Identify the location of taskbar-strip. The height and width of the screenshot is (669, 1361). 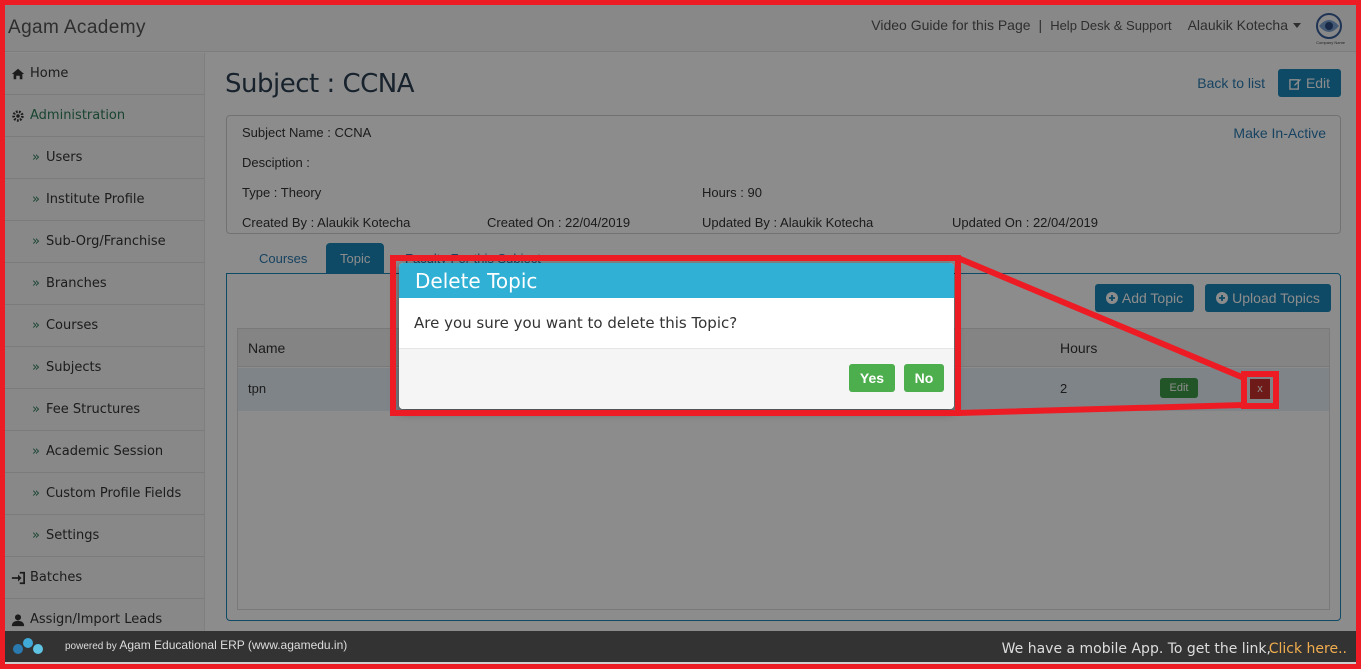
(680, 665).